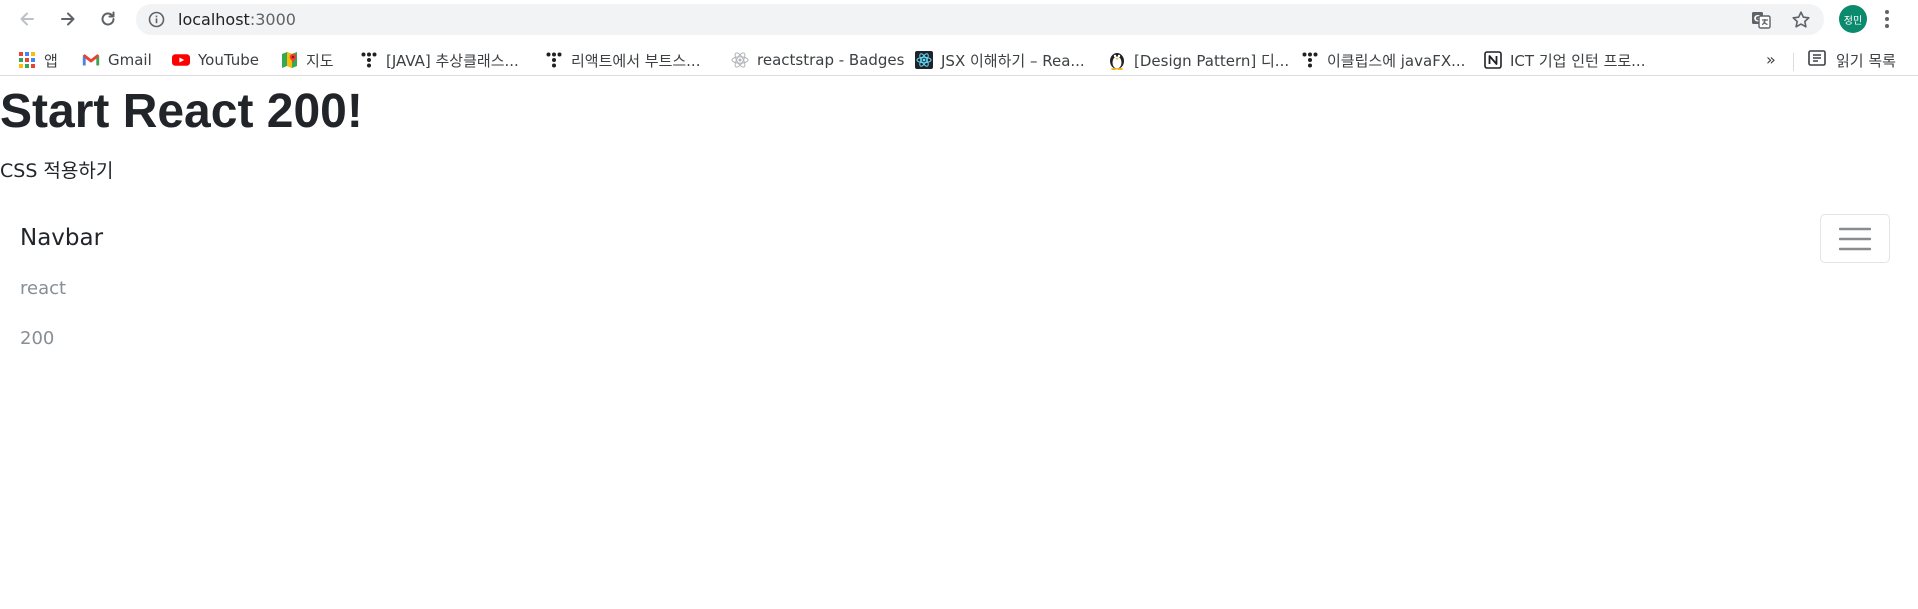  What do you see at coordinates (228, 60) in the screenshot?
I see `bookmark-label: YouTube` at bounding box center [228, 60].